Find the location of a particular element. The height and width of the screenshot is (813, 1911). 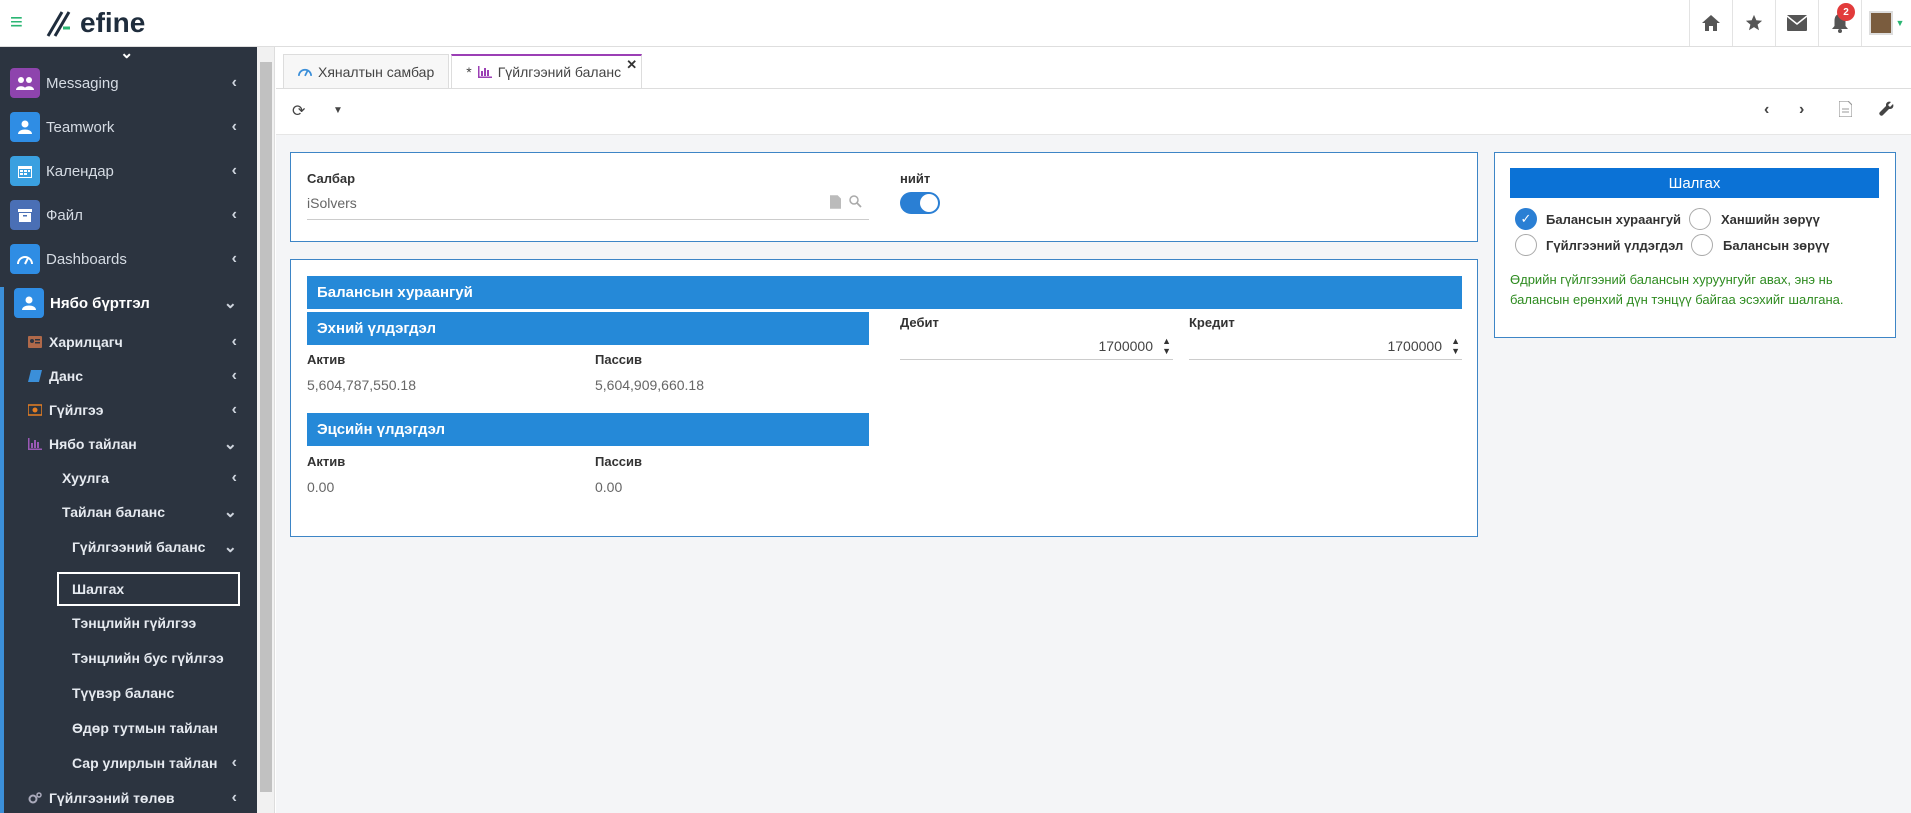

sidebar-item-report-balance: Тайлан баланс ⌄ is located at coordinates (128, 512).